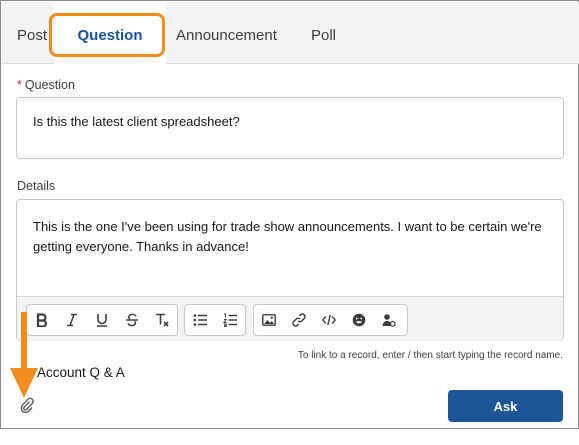 The image size is (579, 445). I want to click on numbered-list-icon, so click(230, 320).